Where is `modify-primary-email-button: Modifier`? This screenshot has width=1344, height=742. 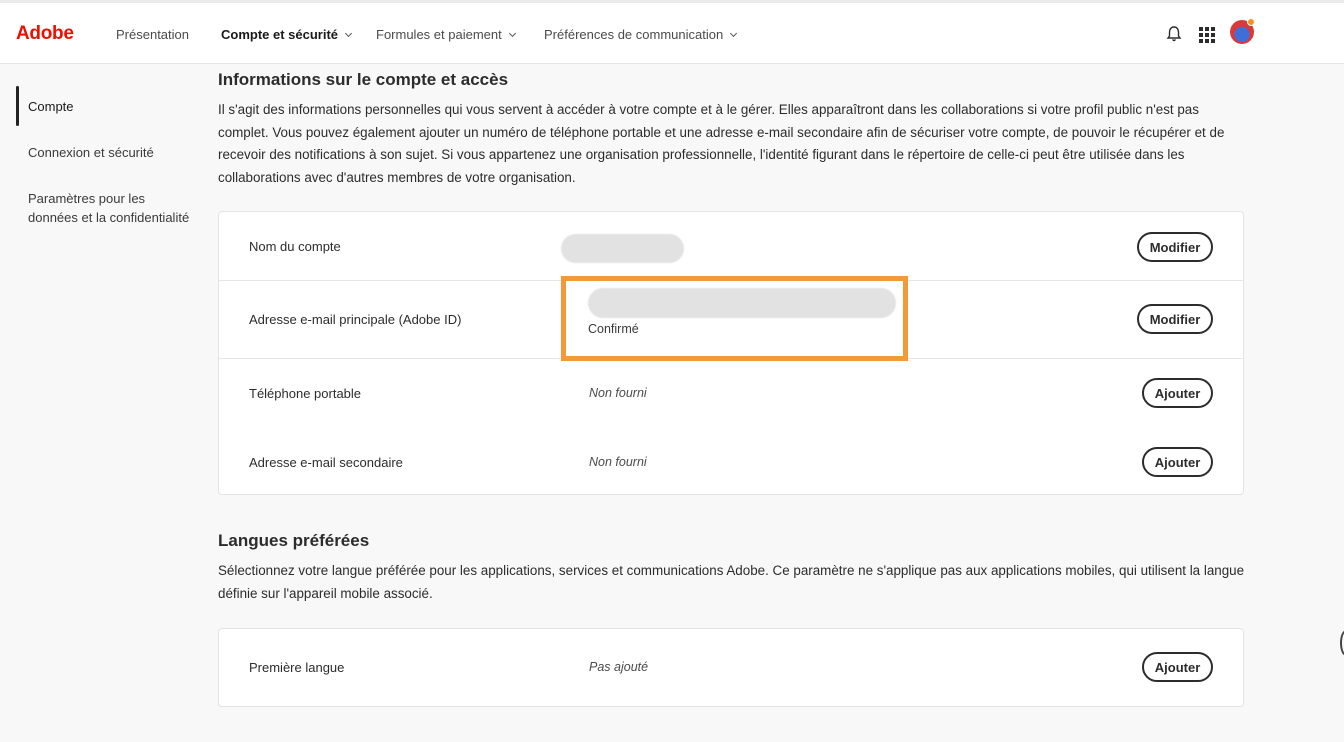 modify-primary-email-button: Modifier is located at coordinates (1175, 319).